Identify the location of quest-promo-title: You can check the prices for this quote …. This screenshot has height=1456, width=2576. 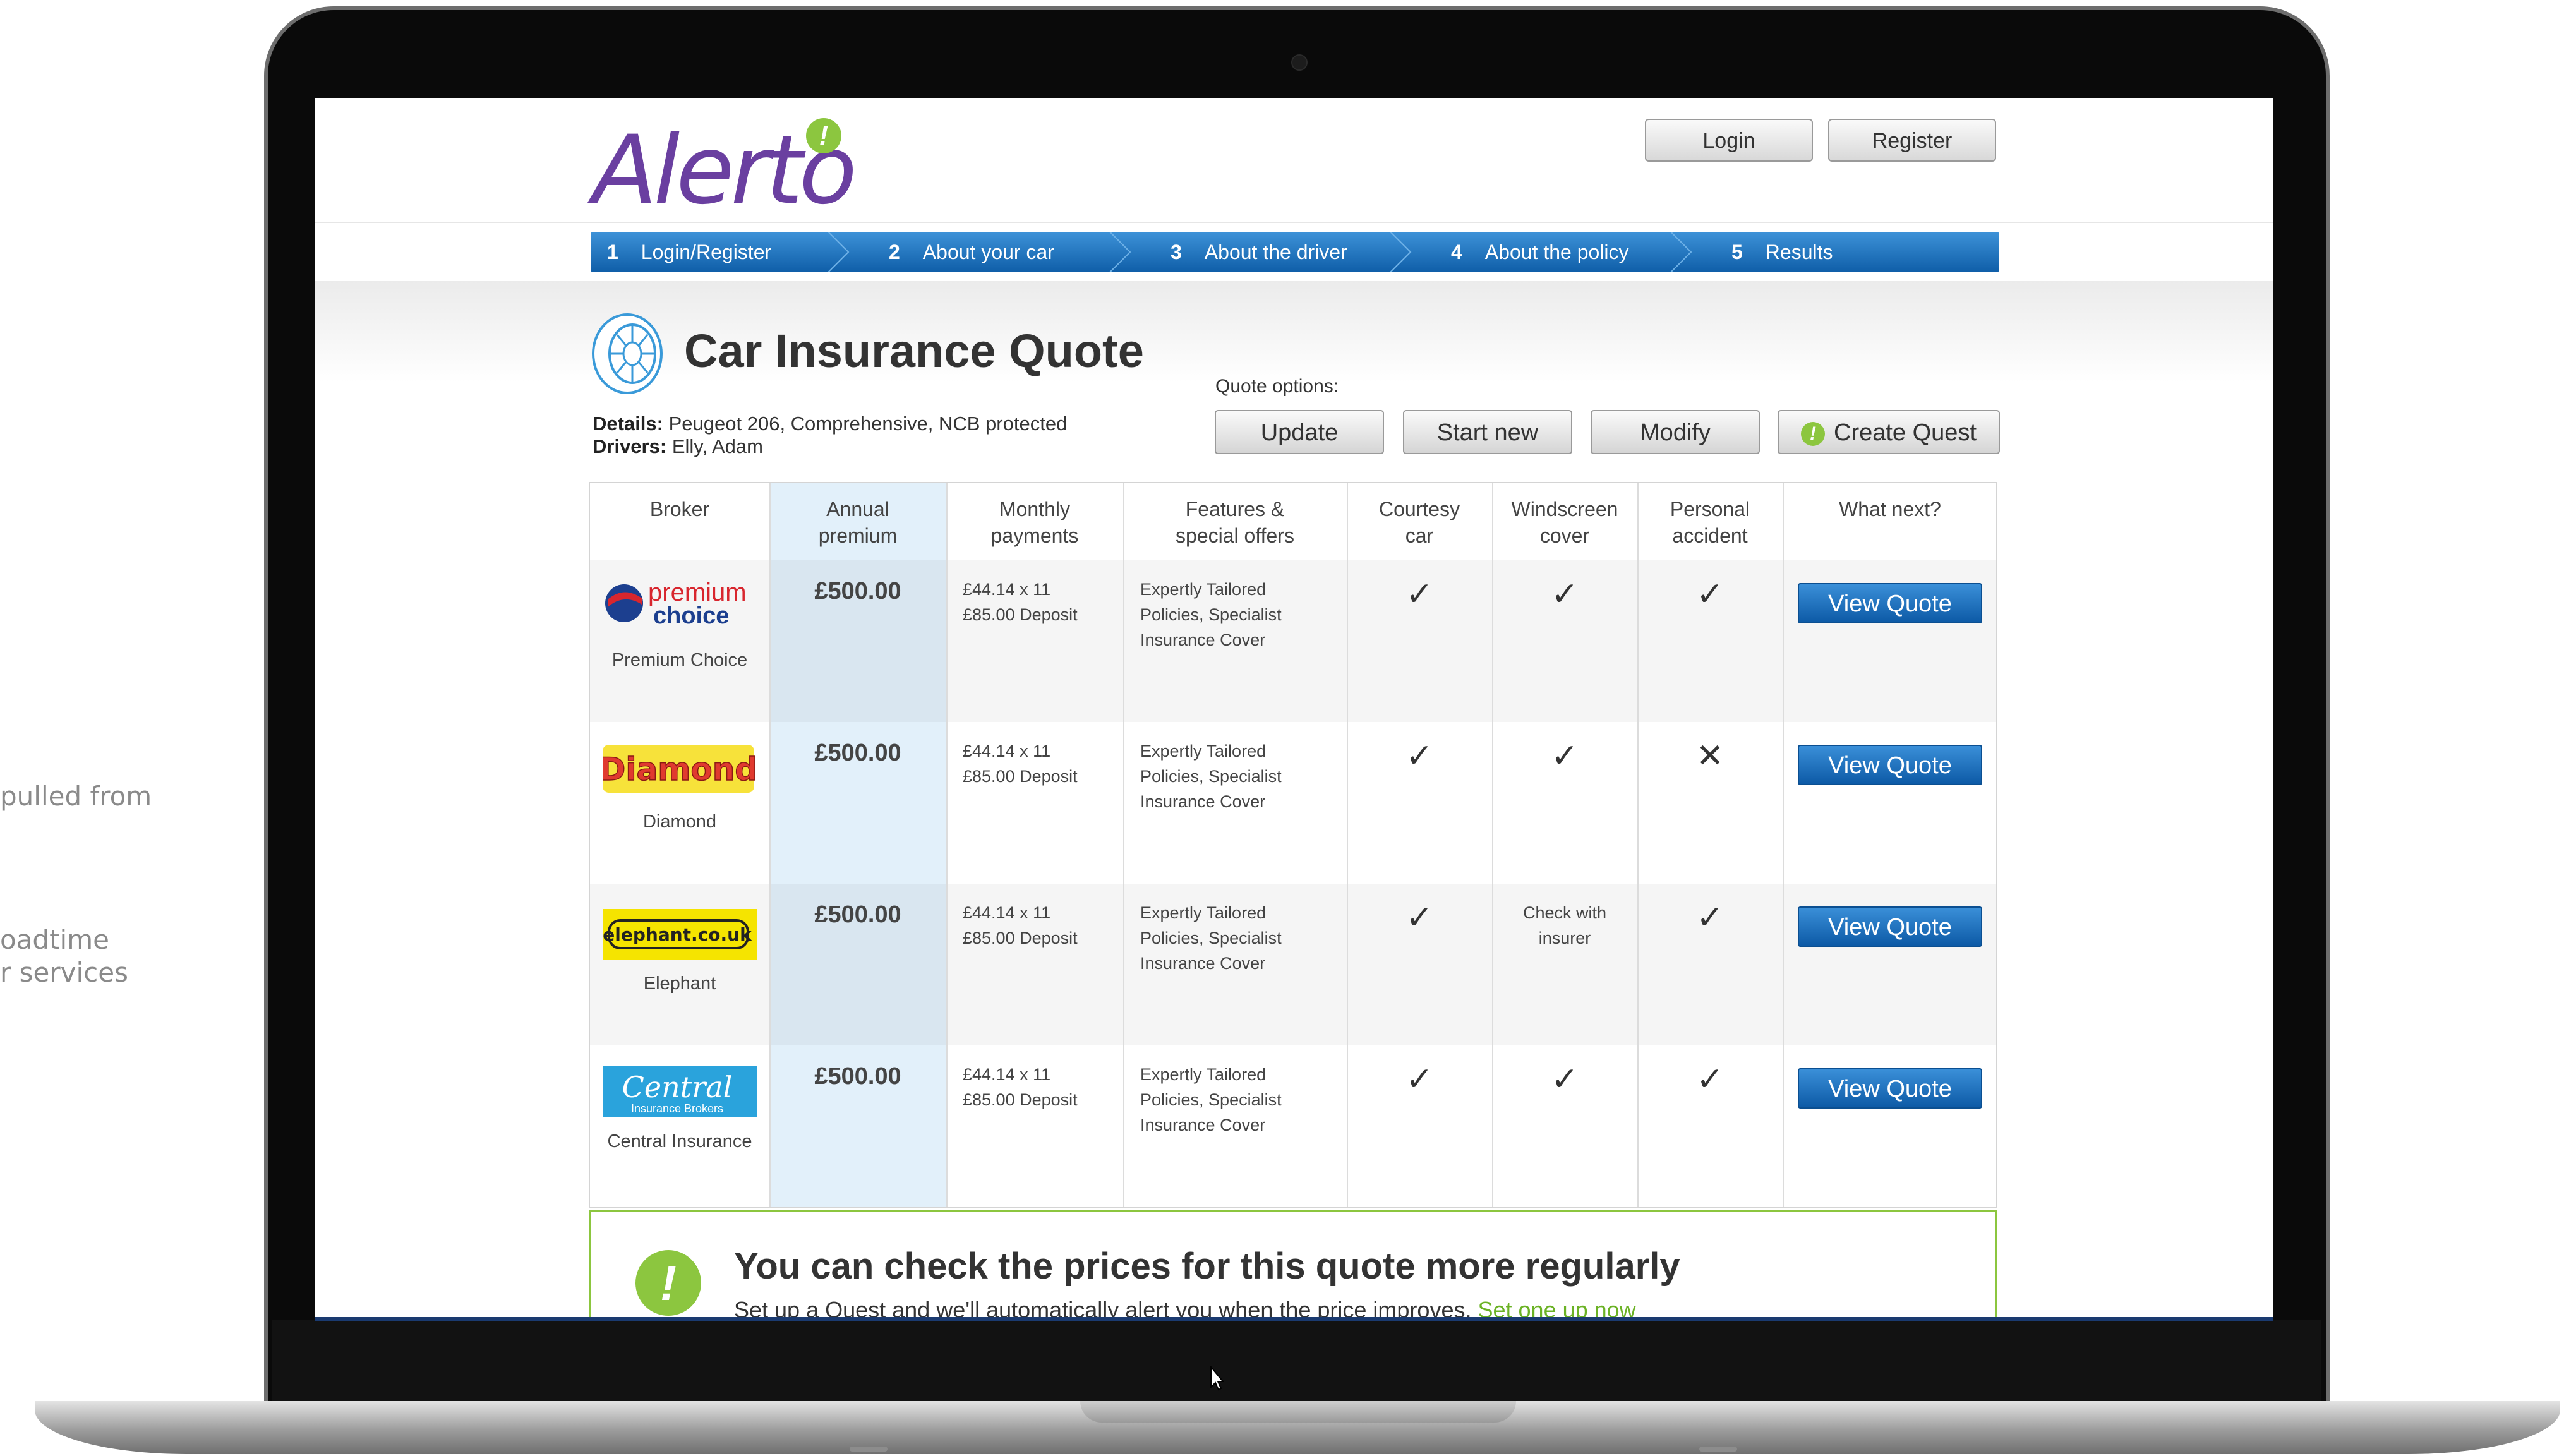
(1207, 1266).